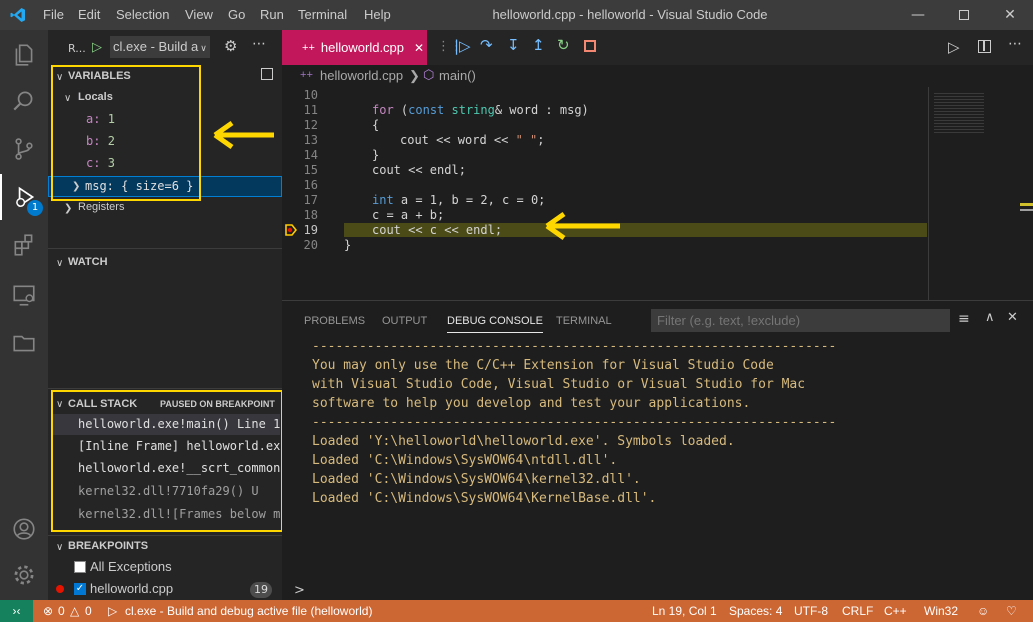  What do you see at coordinates (24, 101) in the screenshot?
I see `search-icon` at bounding box center [24, 101].